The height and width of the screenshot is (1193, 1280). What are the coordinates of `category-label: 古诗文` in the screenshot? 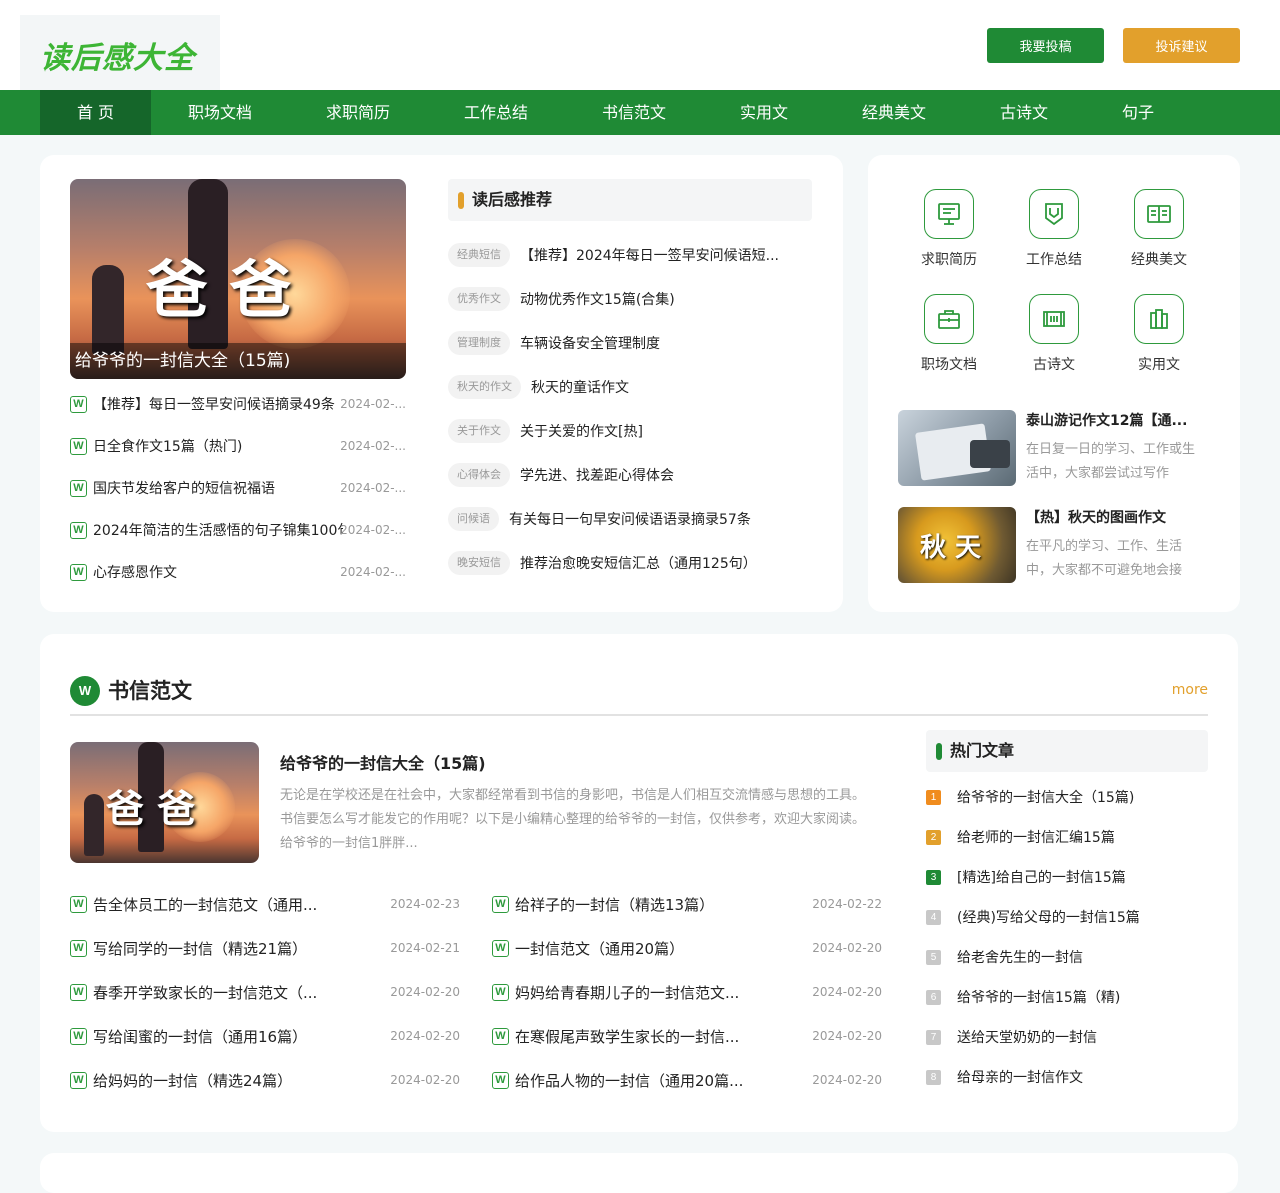 It's located at (1054, 364).